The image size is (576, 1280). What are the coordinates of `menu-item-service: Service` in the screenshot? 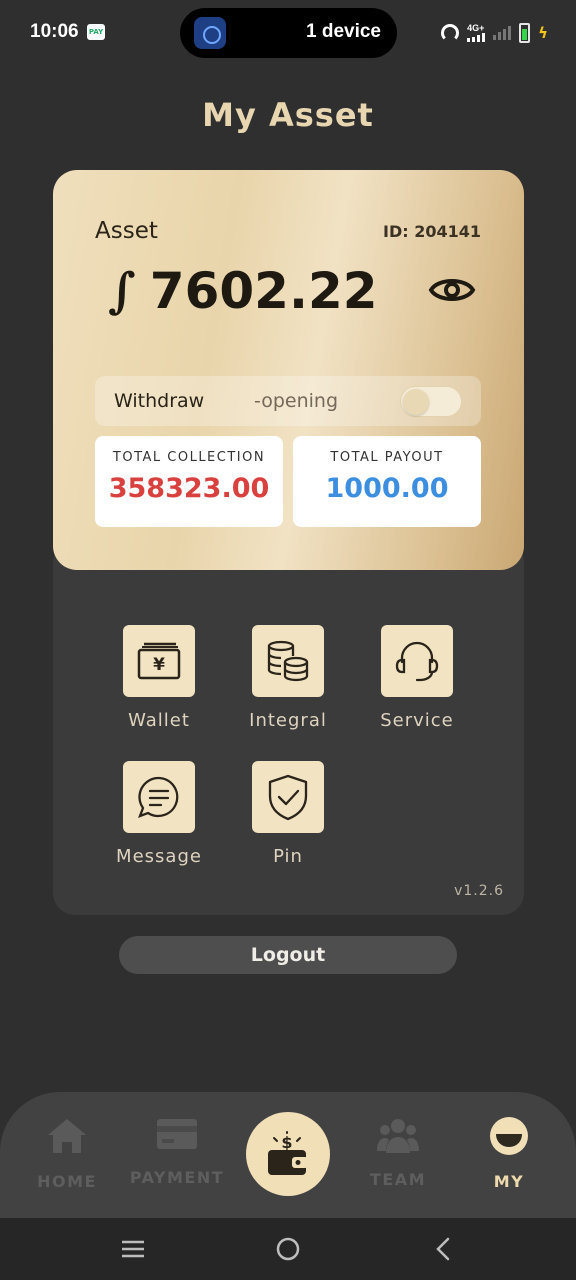 It's located at (417, 678).